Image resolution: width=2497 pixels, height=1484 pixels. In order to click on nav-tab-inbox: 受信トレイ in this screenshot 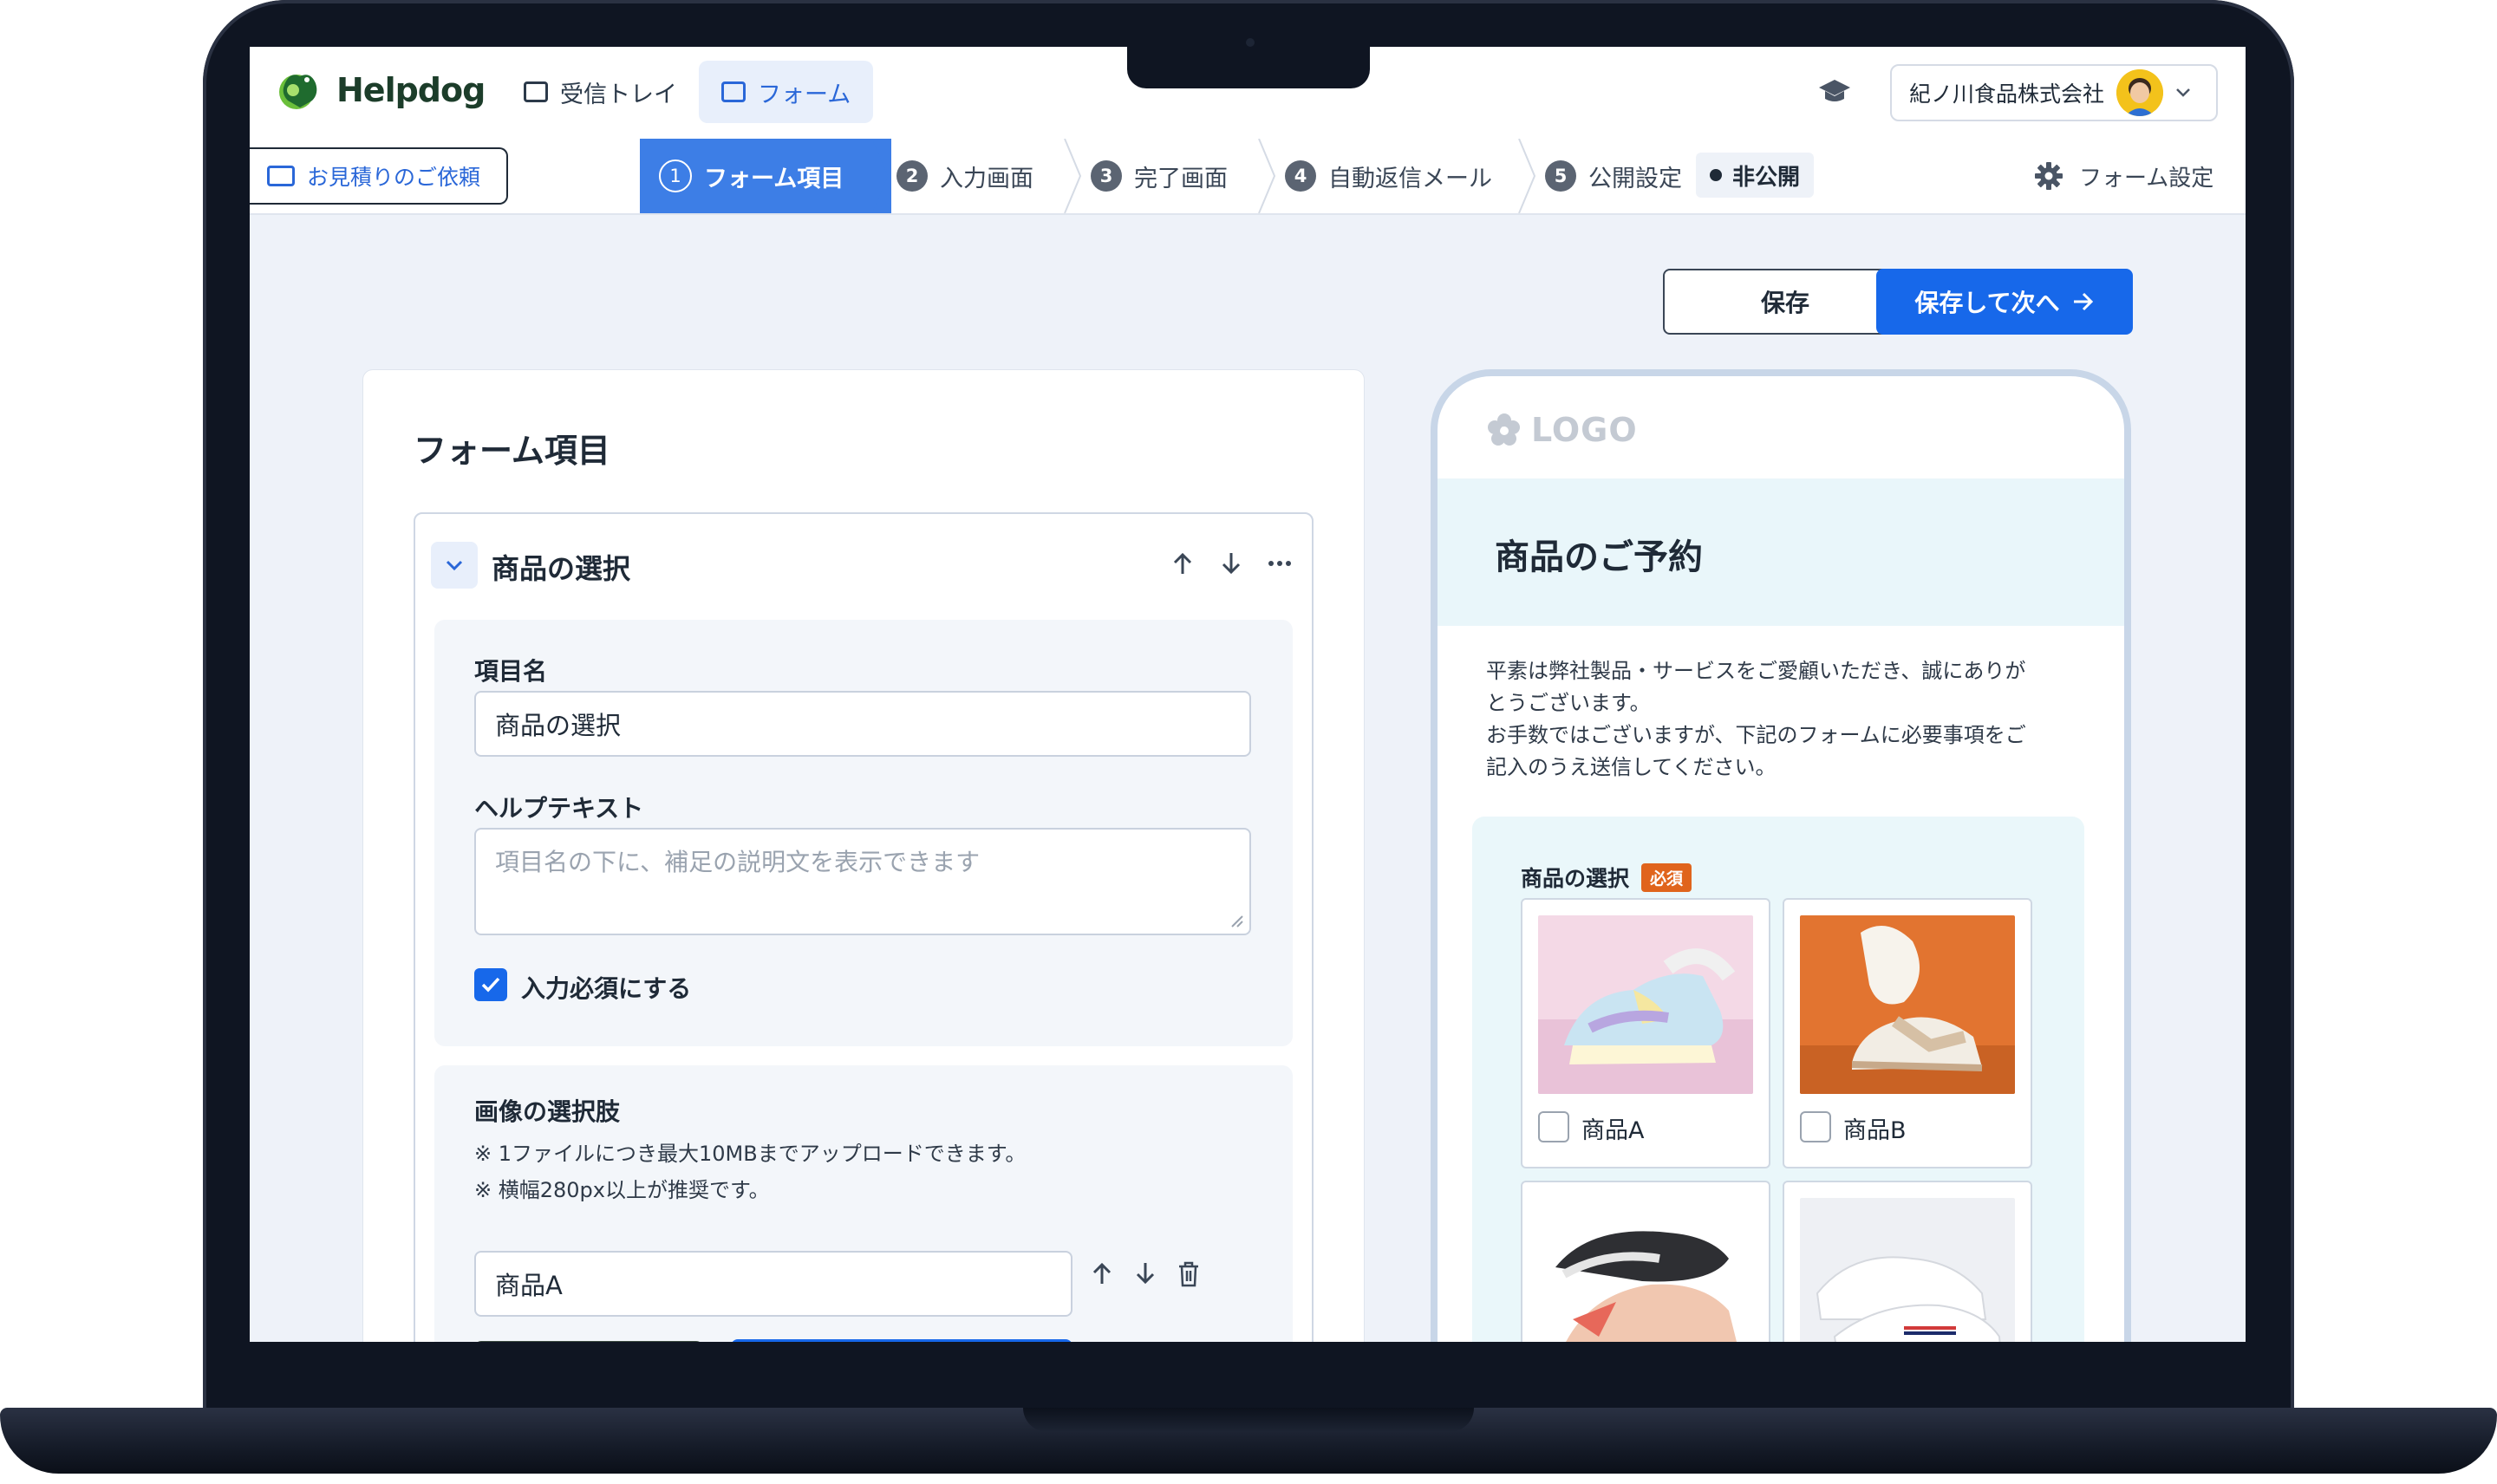, I will do `click(600, 92)`.